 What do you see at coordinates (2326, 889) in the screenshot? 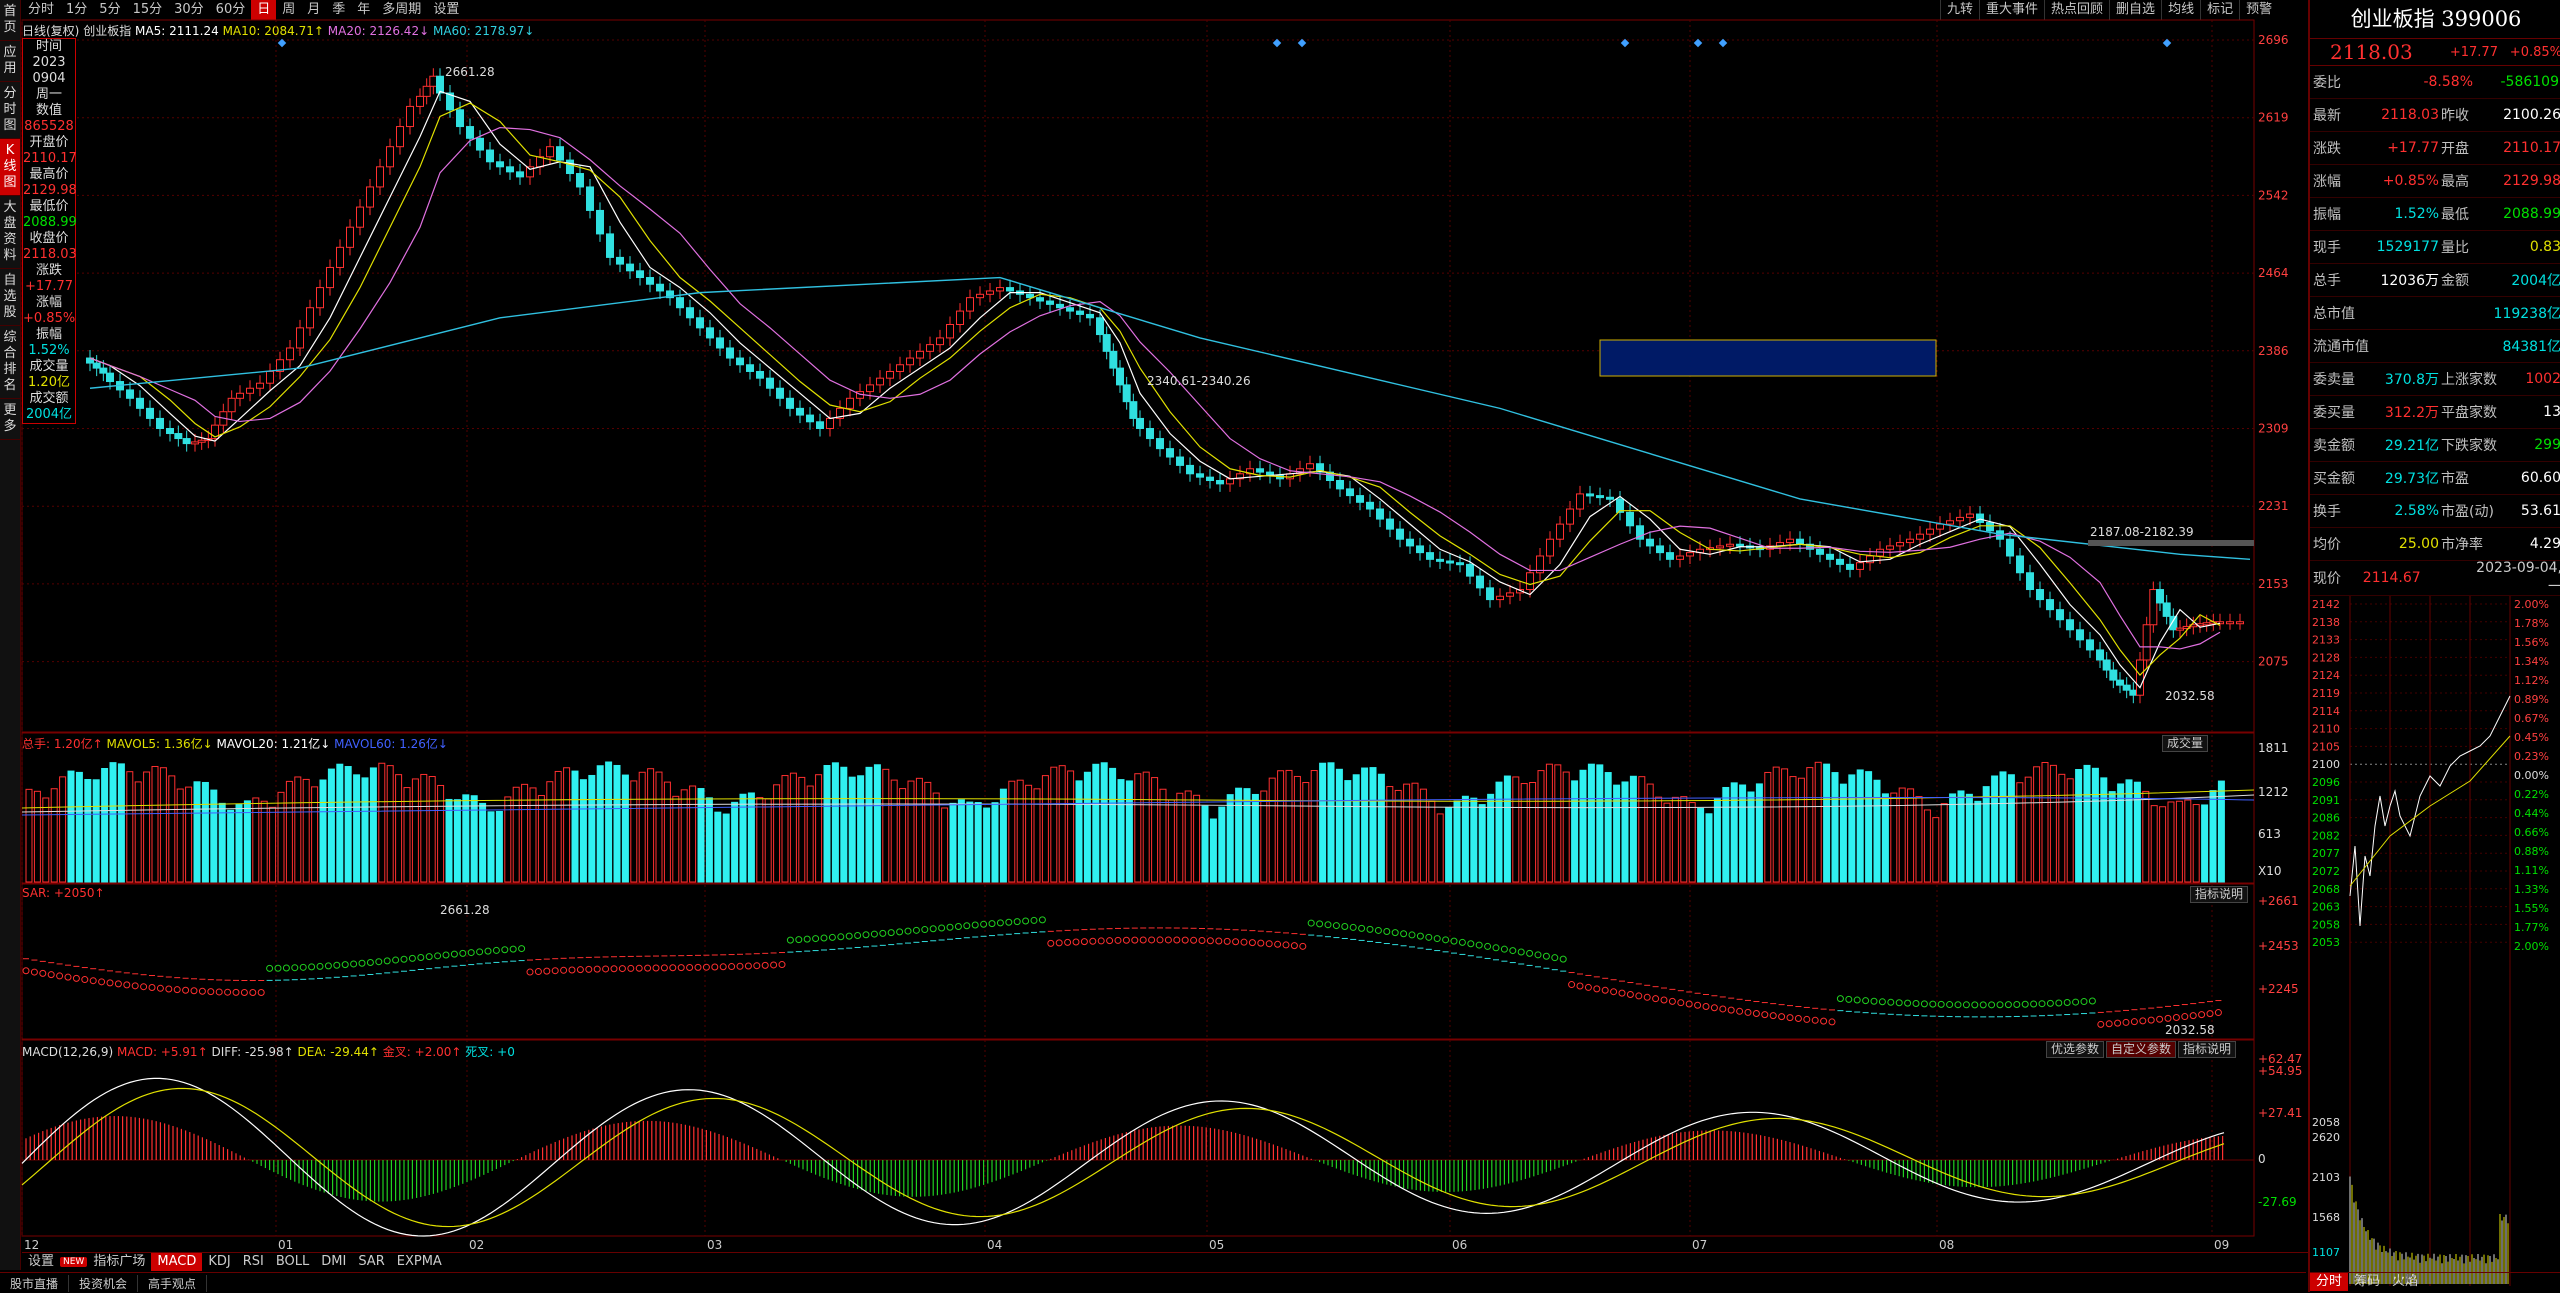
I see `intraday-price-label: 2068` at bounding box center [2326, 889].